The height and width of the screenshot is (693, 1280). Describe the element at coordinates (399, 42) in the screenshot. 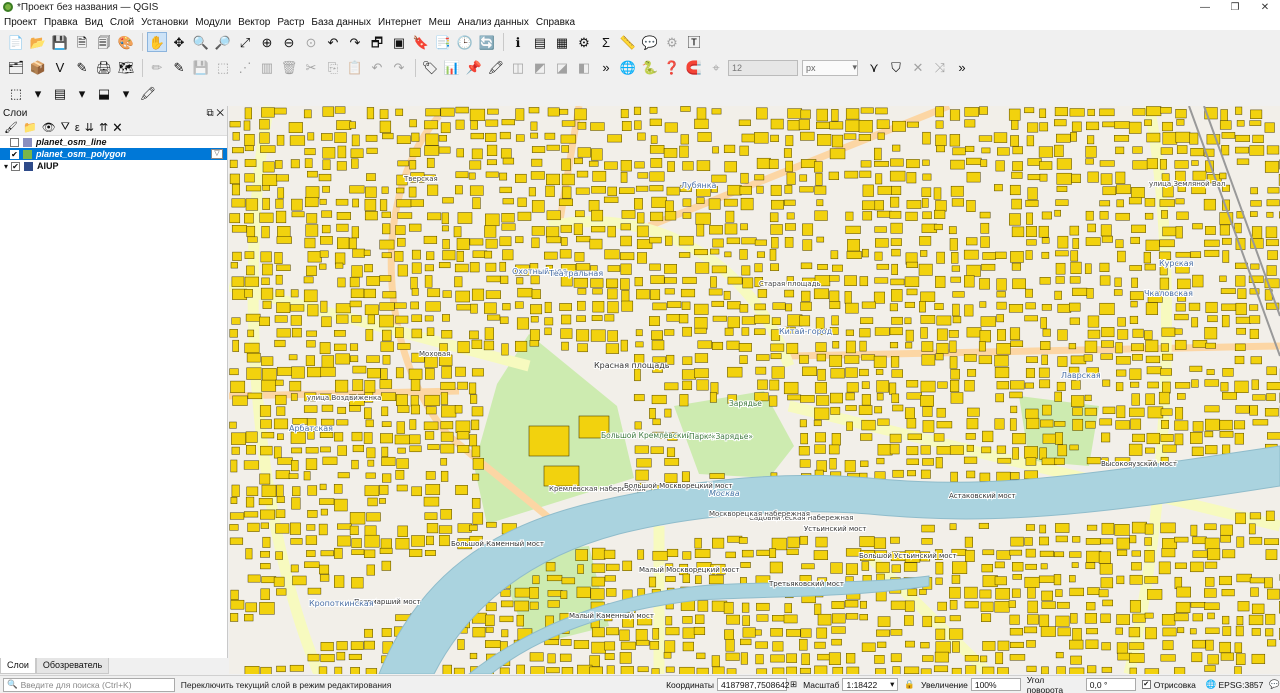

I see `new-3d-view-icon: ▣` at that location.